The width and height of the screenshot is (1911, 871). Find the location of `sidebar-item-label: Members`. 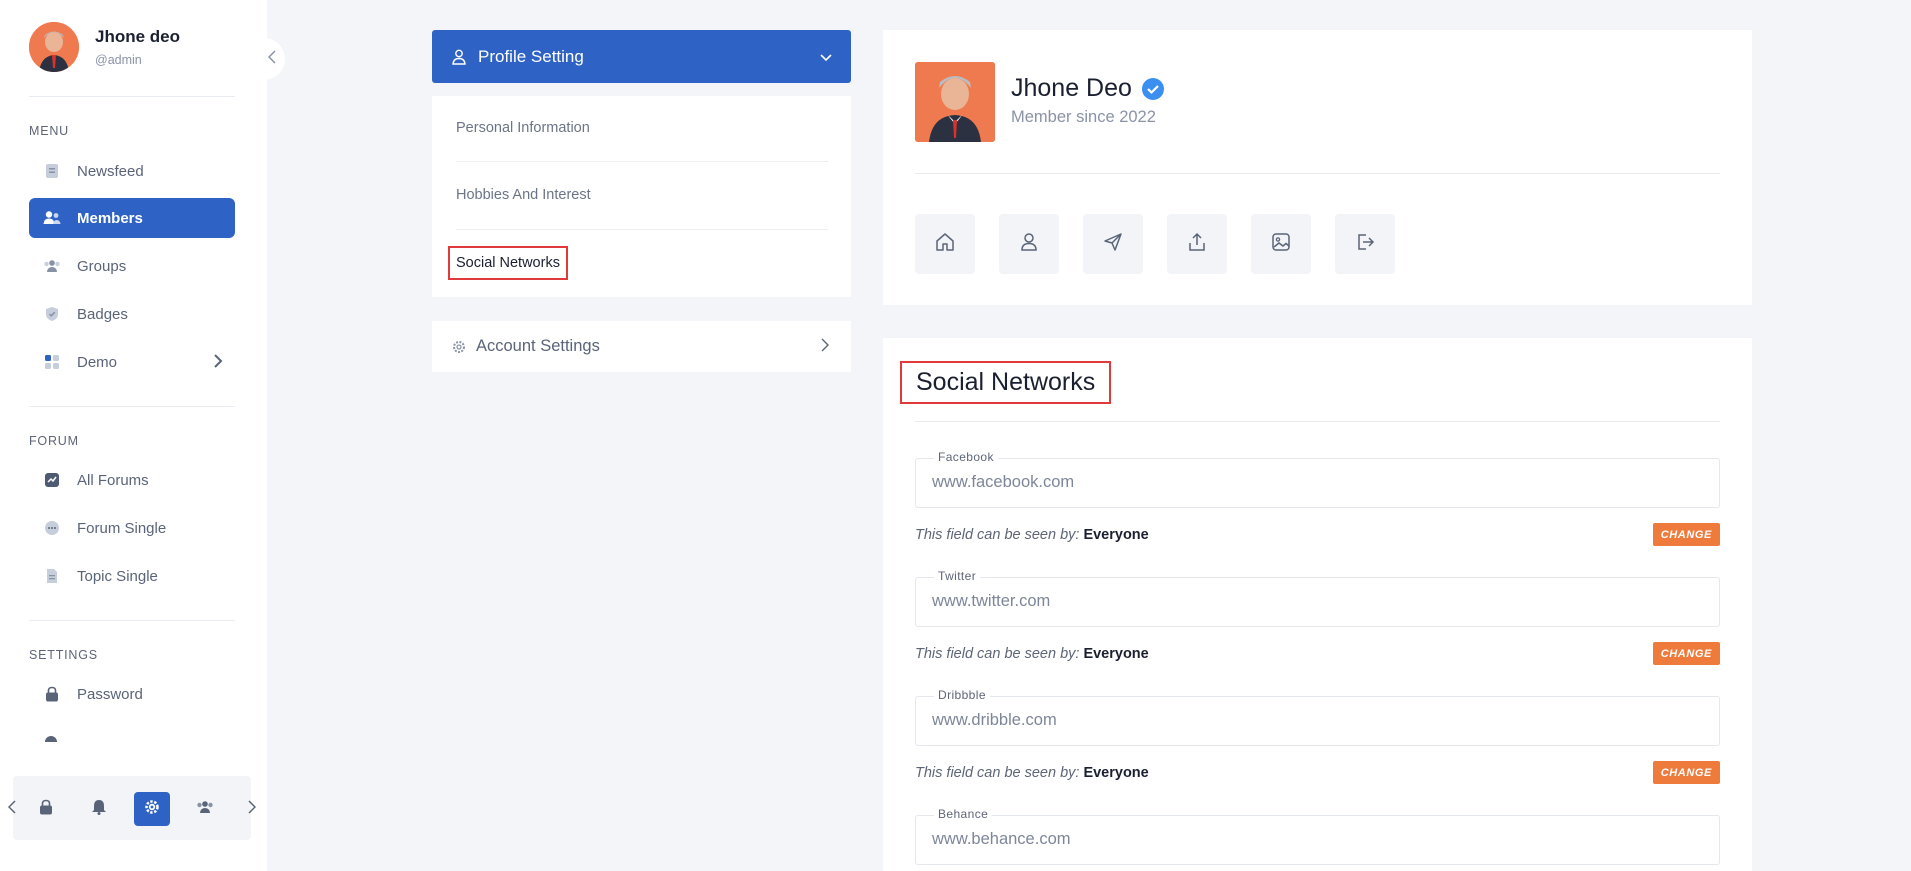

sidebar-item-label: Members is located at coordinates (110, 218).